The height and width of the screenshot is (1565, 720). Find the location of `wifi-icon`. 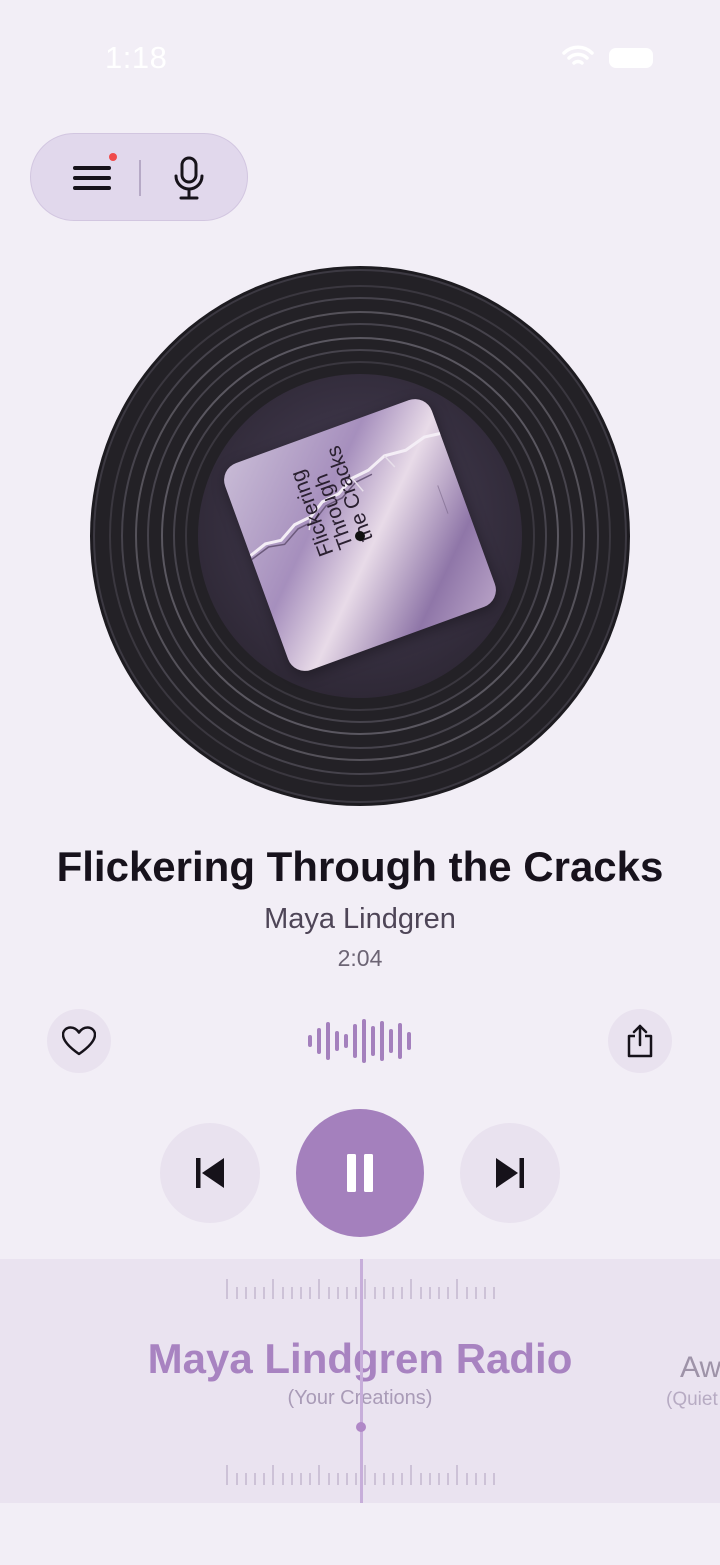

wifi-icon is located at coordinates (578, 55).